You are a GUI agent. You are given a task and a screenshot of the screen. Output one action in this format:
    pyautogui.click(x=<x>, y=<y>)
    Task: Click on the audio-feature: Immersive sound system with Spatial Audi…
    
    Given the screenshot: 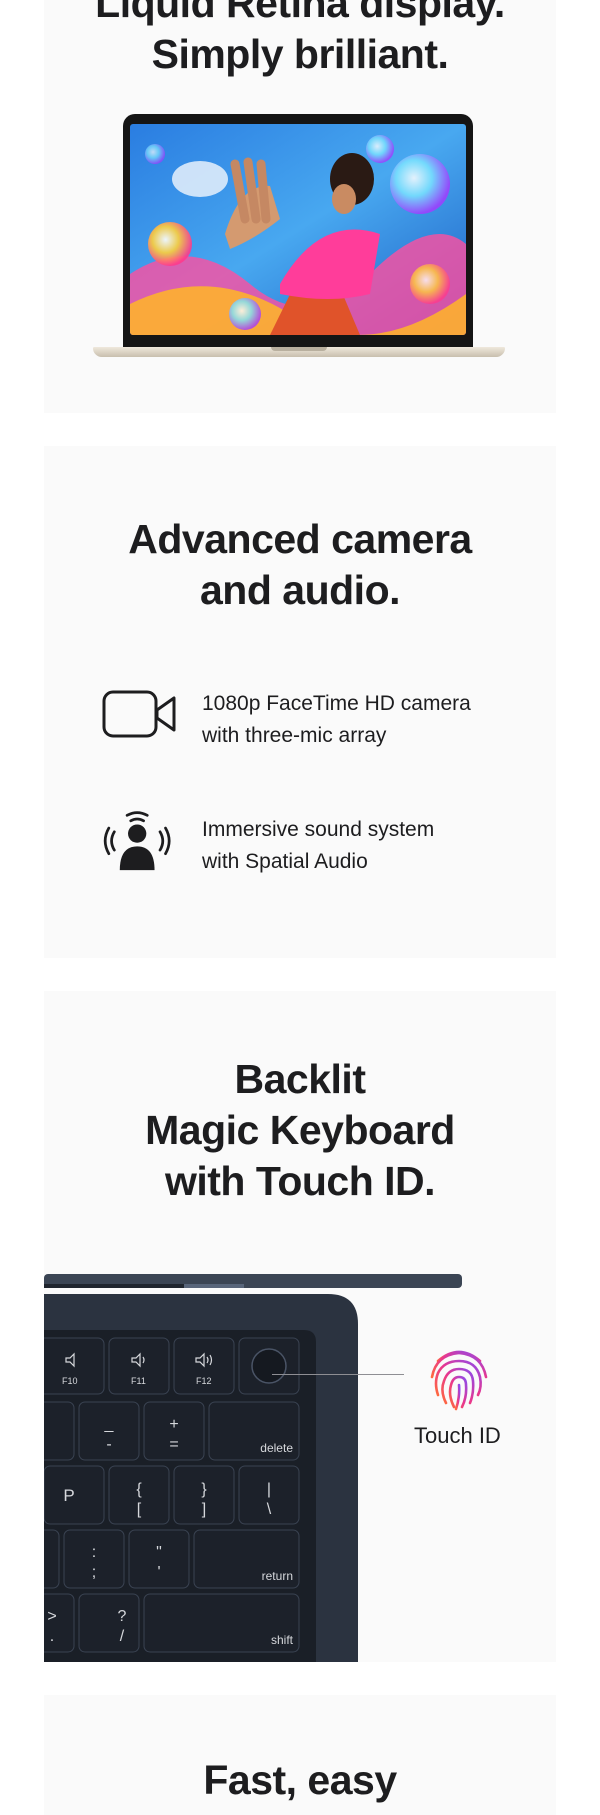 What is the action you would take?
    pyautogui.click(x=310, y=840)
    